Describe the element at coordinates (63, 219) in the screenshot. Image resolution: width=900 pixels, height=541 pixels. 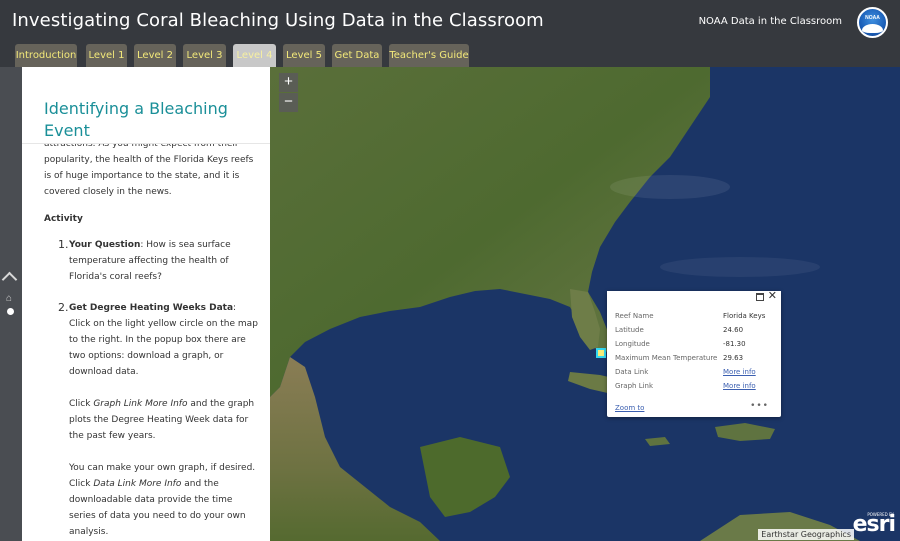
I see `activity-heading: Activity` at that location.